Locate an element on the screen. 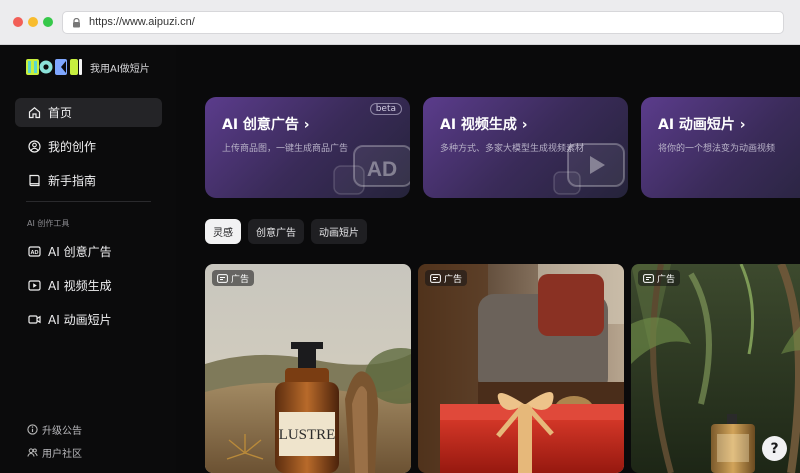 This screenshot has width=800, height=473. users-icon is located at coordinates (32, 452).